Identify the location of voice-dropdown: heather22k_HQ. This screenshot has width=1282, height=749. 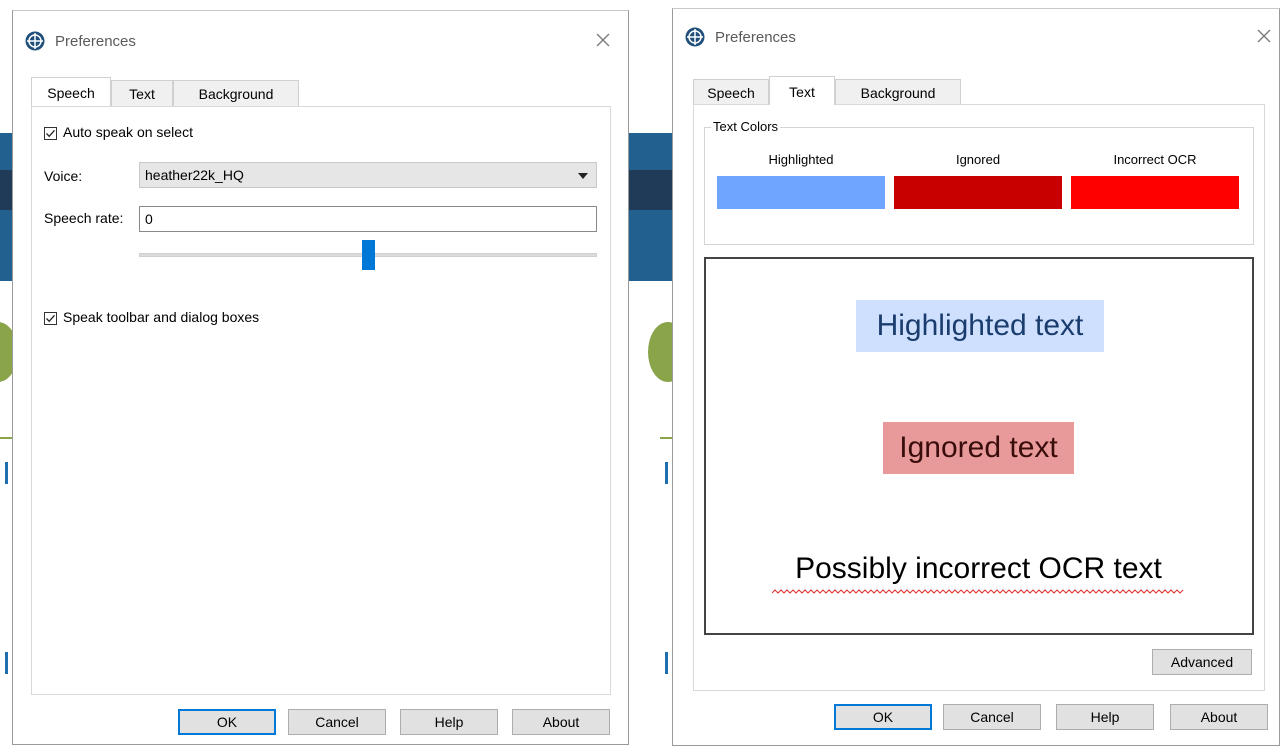
(368, 175).